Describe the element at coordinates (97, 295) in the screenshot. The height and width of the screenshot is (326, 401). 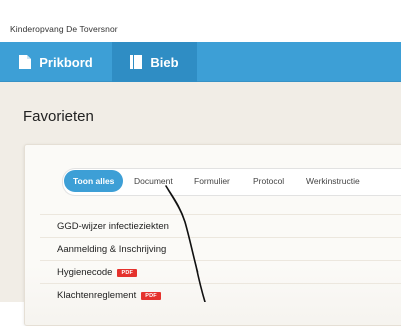
I see `document-title: Klachtenreglement` at that location.